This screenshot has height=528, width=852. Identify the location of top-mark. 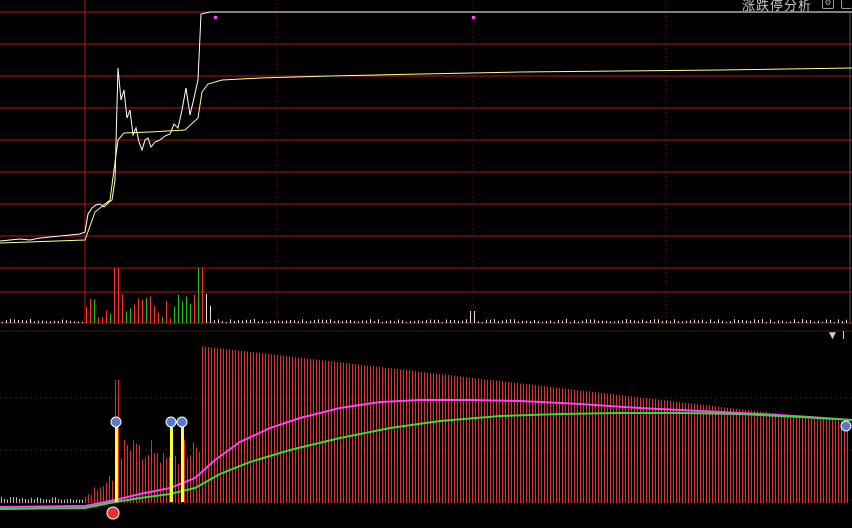
(215, 17).